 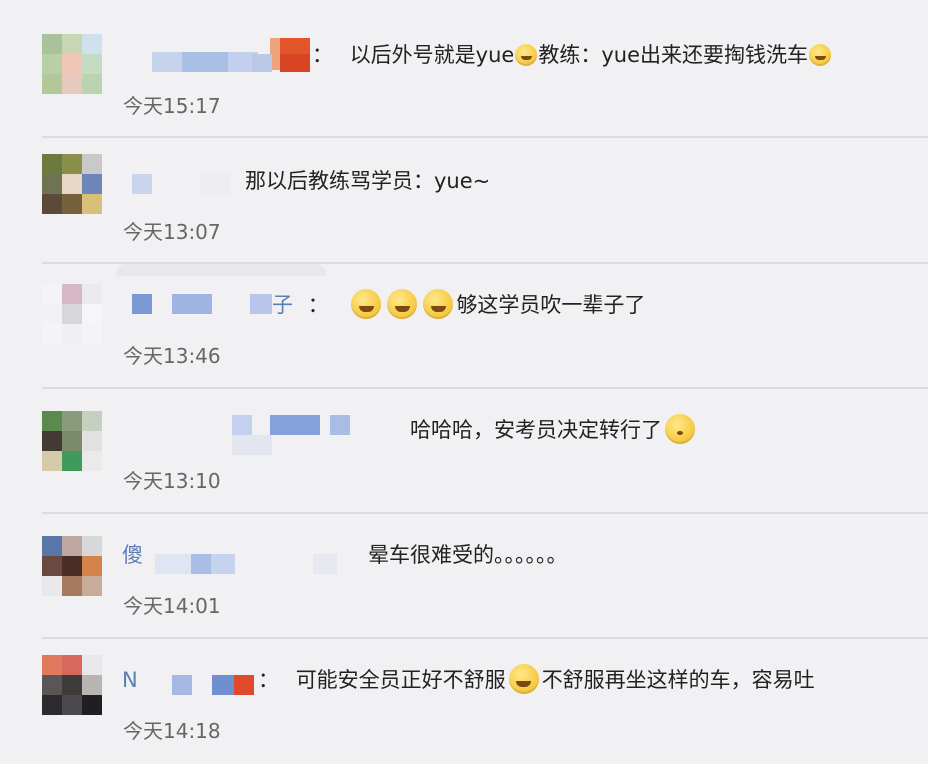 I want to click on comment-content: 那以后教练骂学员：yue~, so click(x=368, y=181).